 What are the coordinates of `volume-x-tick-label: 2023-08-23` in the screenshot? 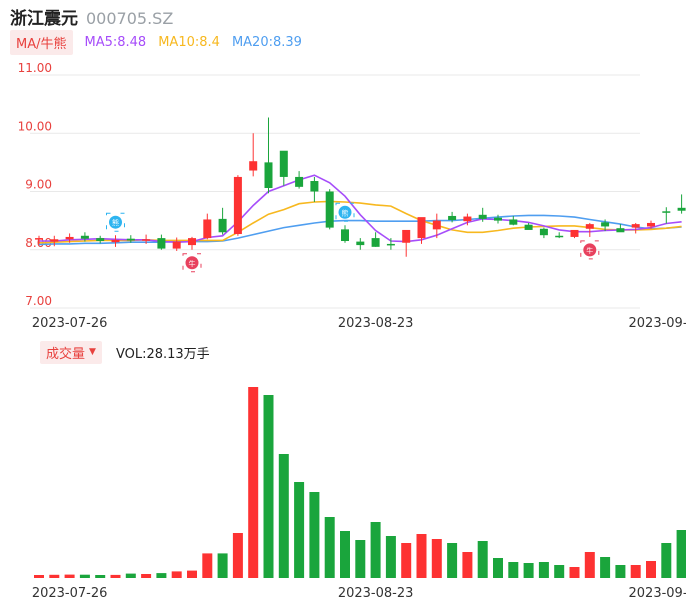 It's located at (376, 593).